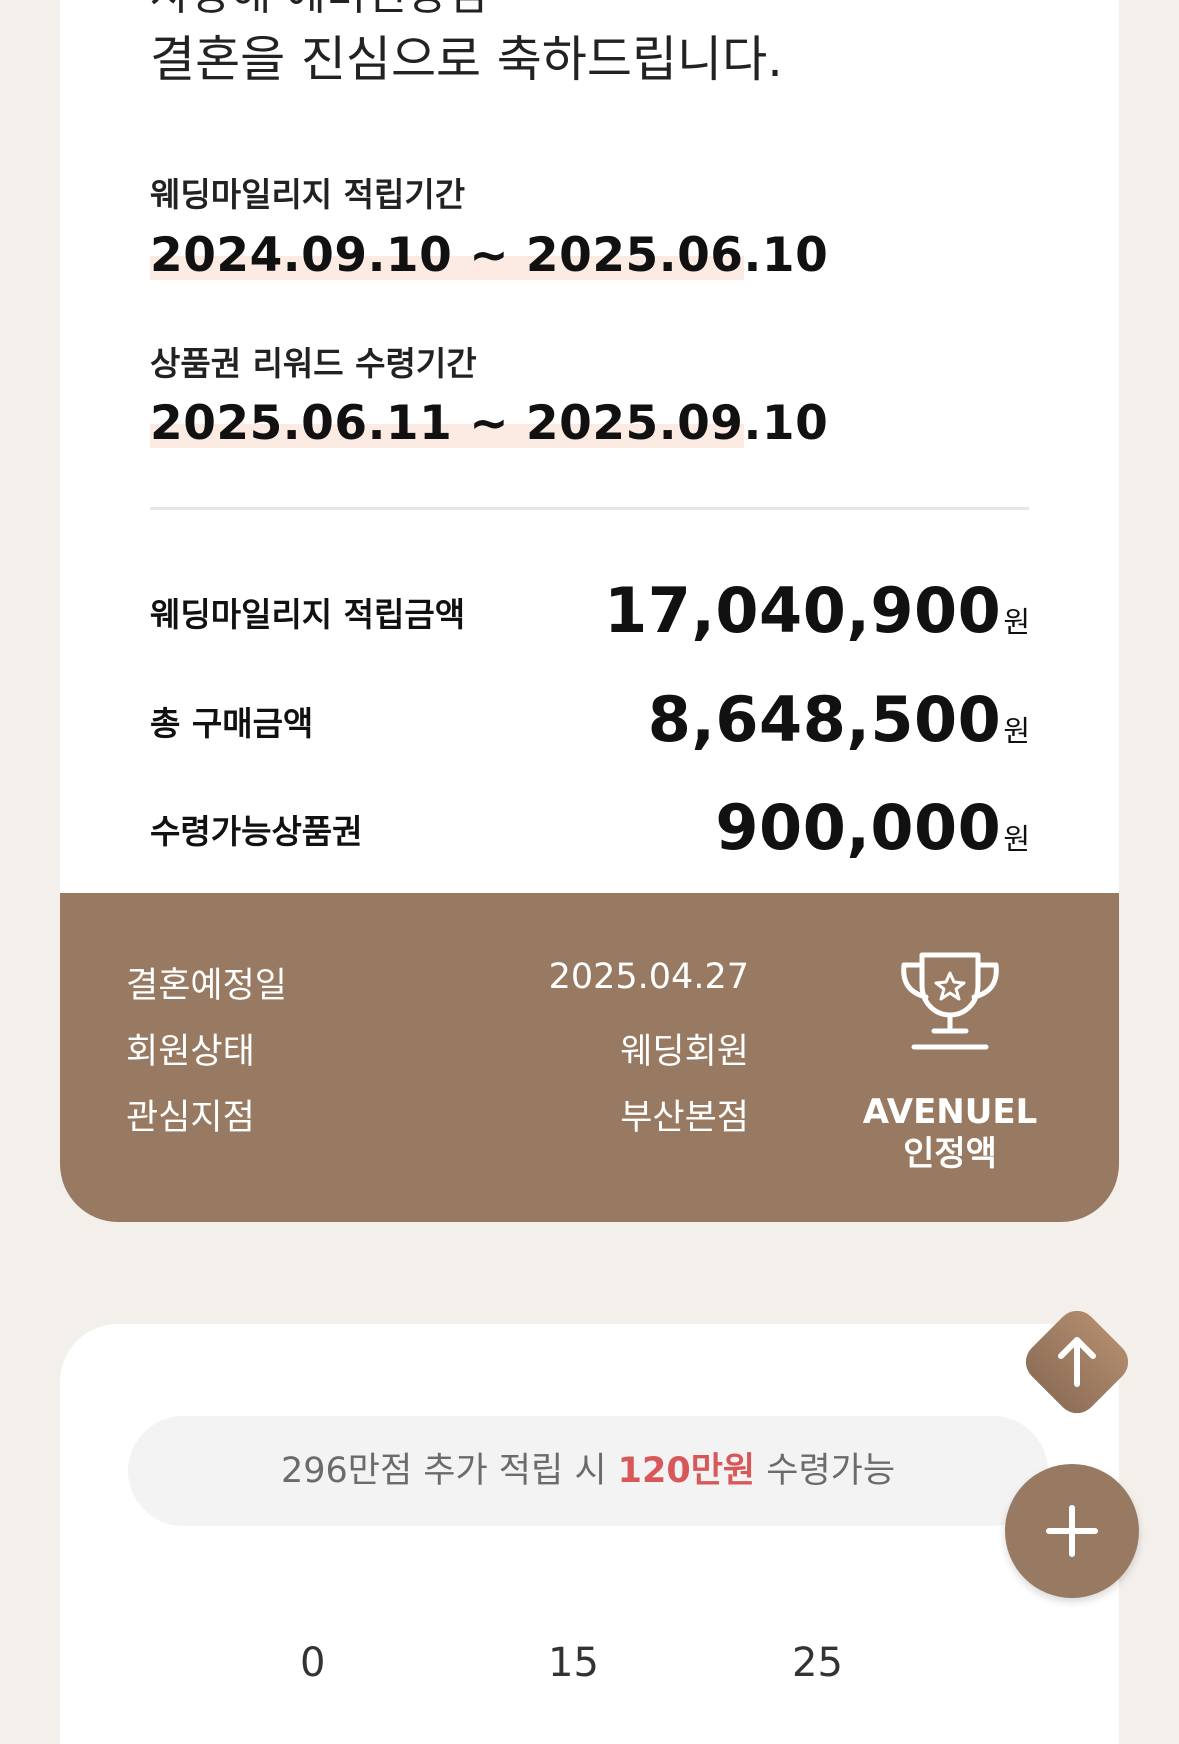 This screenshot has width=1179, height=1744. I want to click on stat-number: 900,000, so click(858, 827).